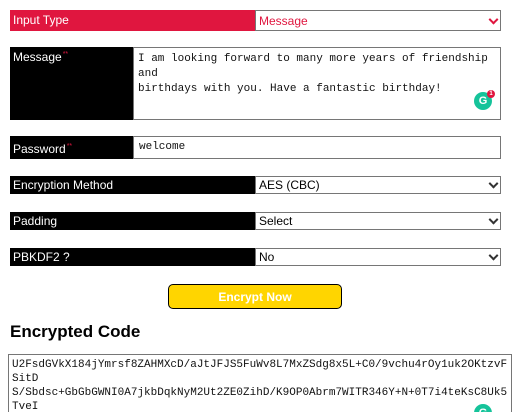 The image size is (512, 412). I want to click on input-type-value: Message, so click(283, 20).